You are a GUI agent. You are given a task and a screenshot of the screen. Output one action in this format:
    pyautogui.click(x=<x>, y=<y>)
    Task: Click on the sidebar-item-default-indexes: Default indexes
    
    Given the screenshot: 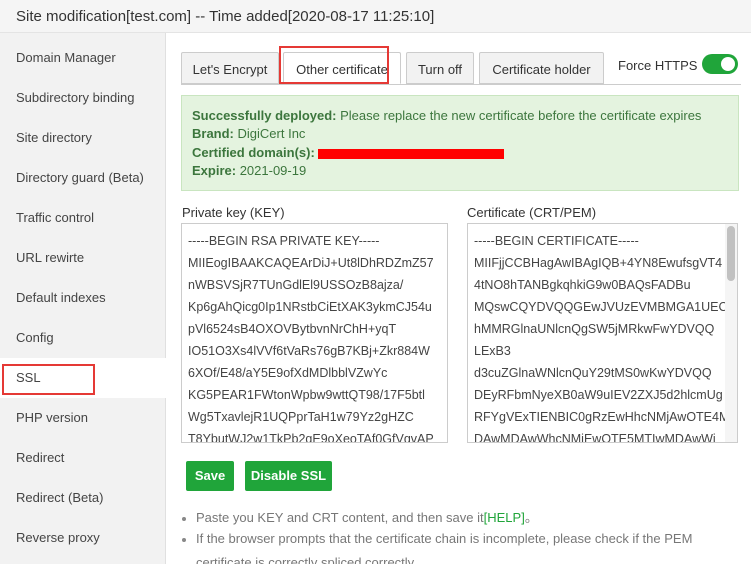 What is the action you would take?
    pyautogui.click(x=83, y=298)
    